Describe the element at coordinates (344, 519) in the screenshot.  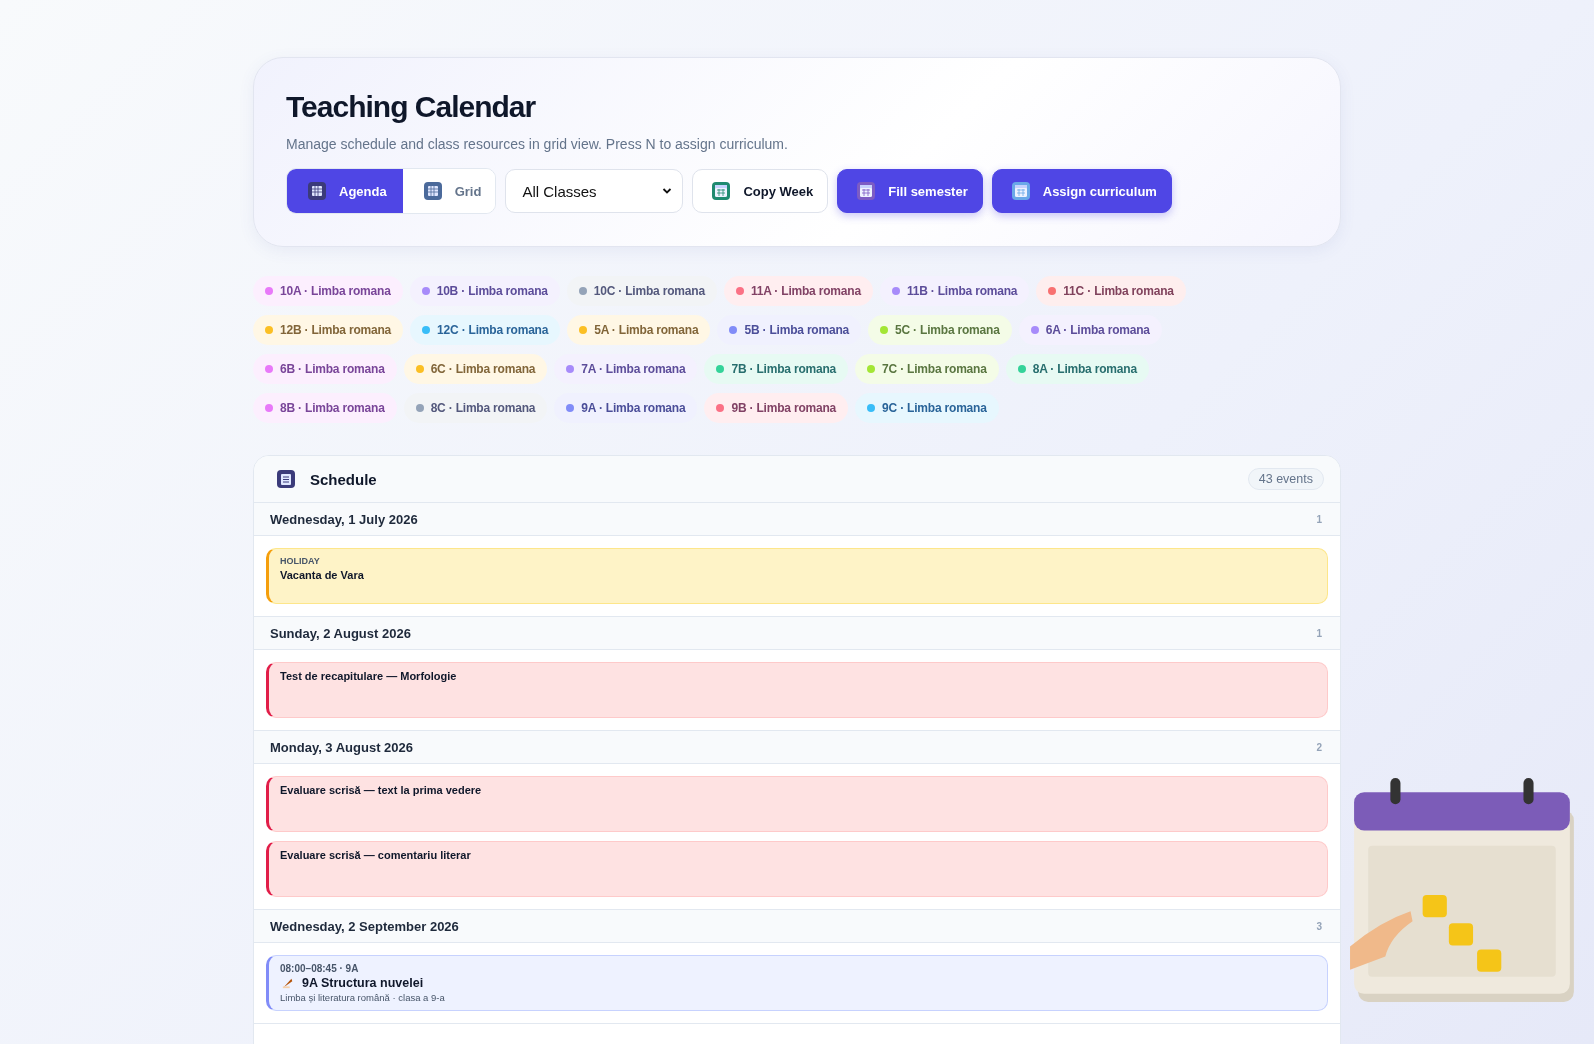
I see `day-date: Wednesday, 1 July 2026` at that location.